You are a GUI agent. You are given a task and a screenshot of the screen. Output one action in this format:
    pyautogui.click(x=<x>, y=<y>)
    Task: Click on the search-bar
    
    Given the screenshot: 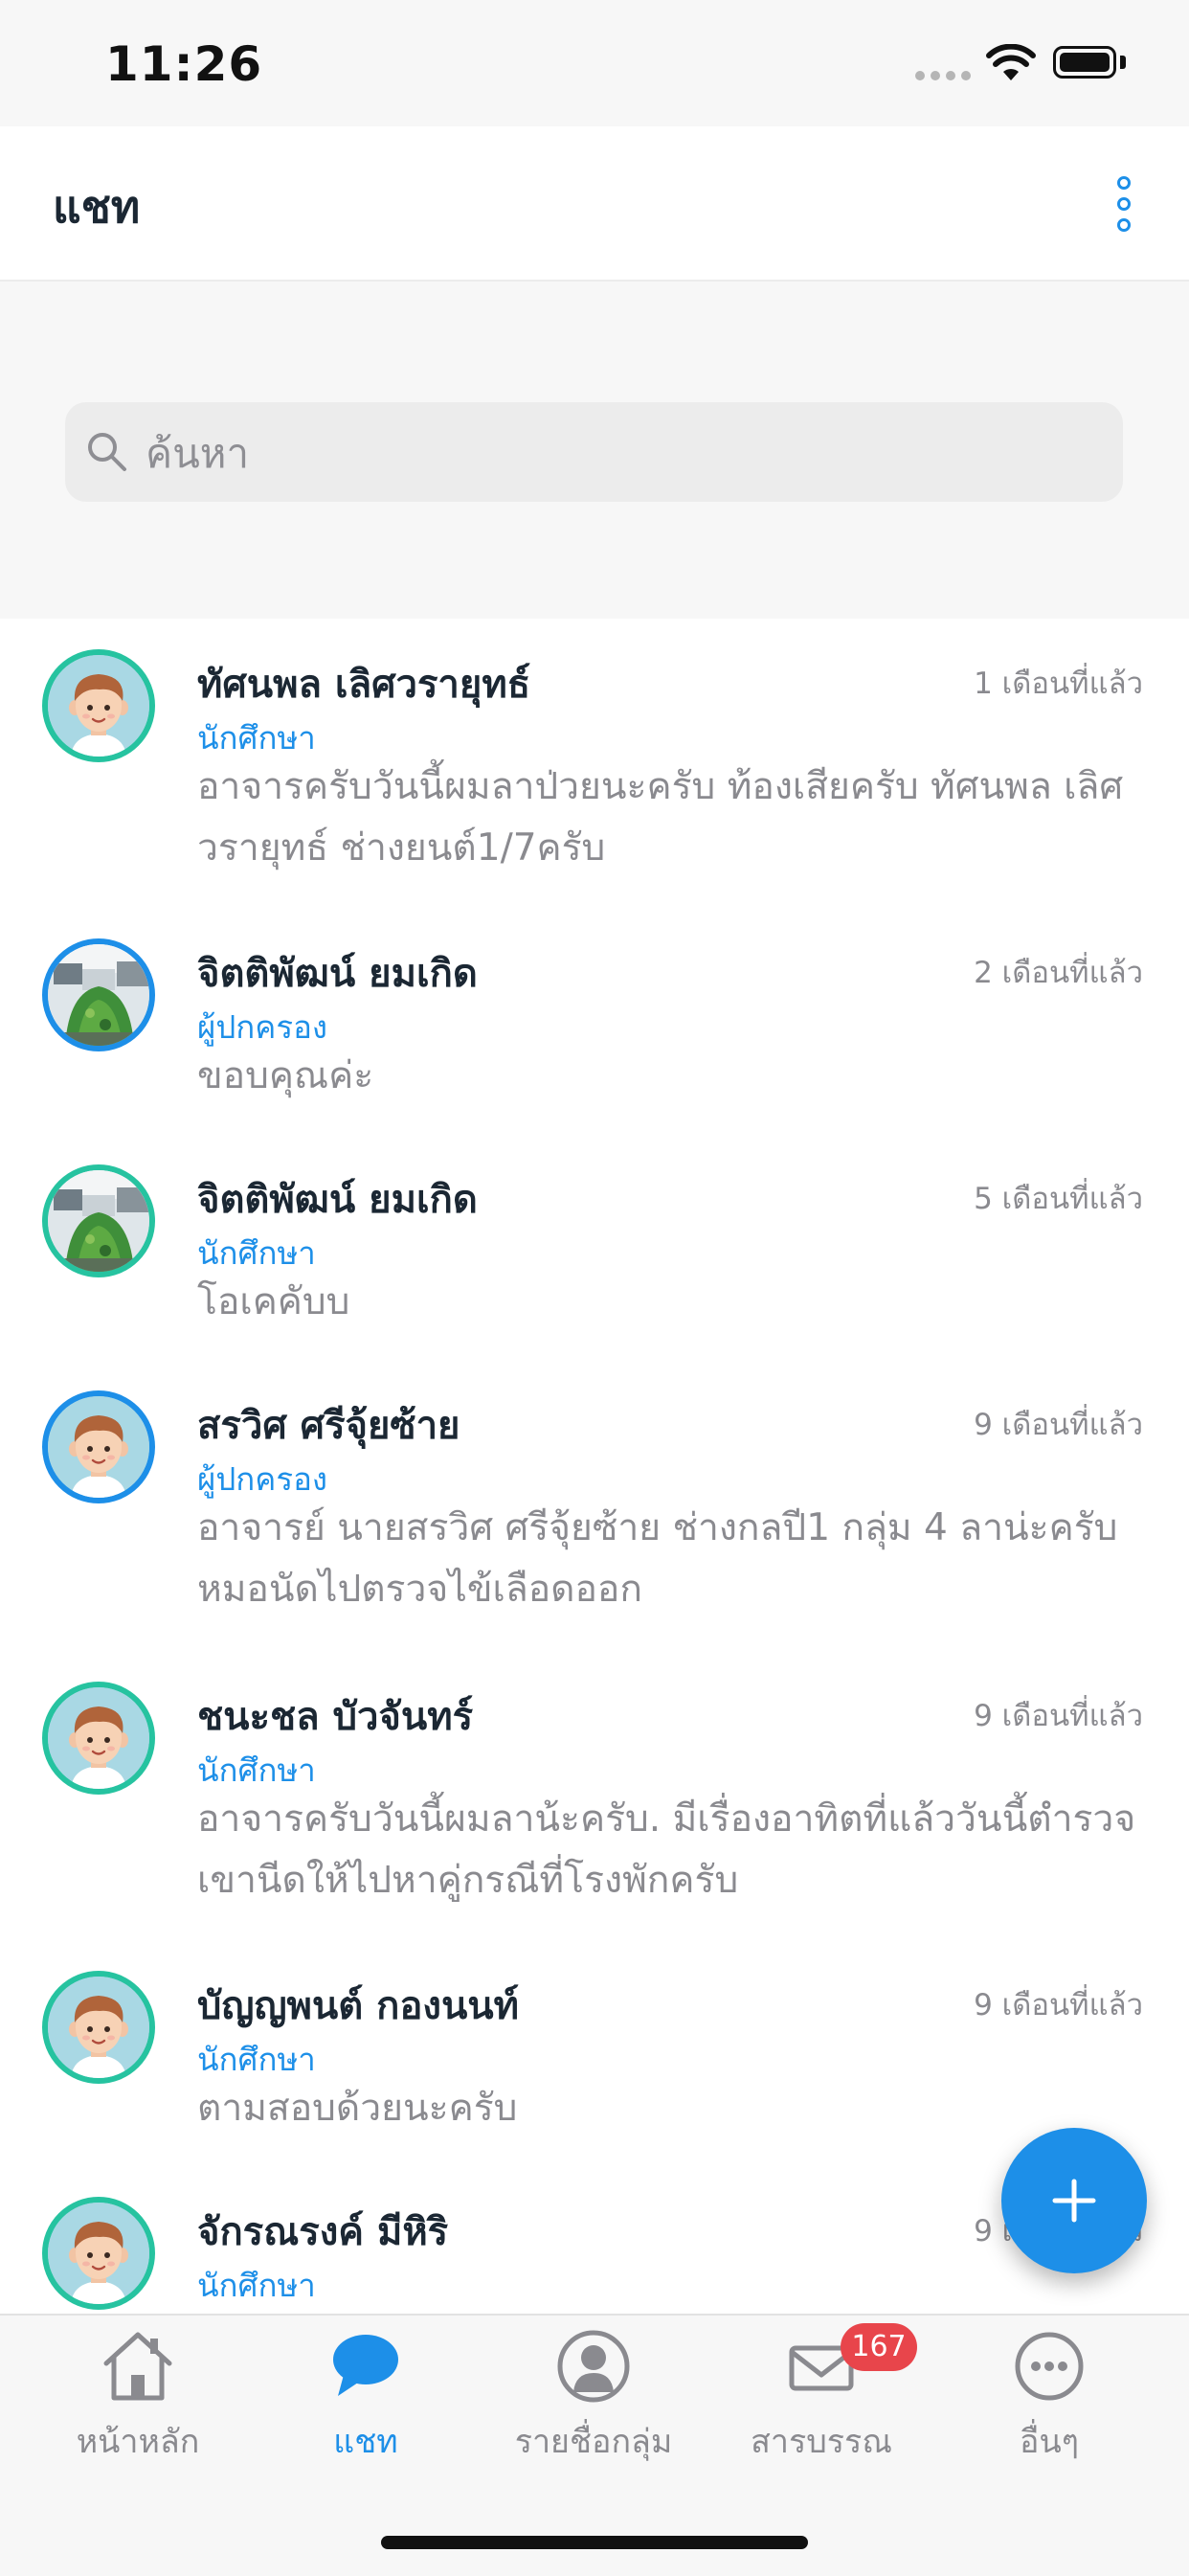 What is the action you would take?
    pyautogui.click(x=594, y=452)
    